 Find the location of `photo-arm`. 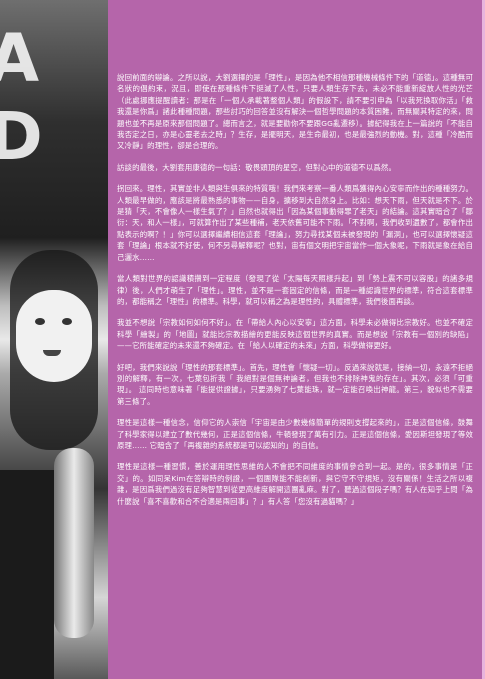

photo-arm is located at coordinates (74, 543).